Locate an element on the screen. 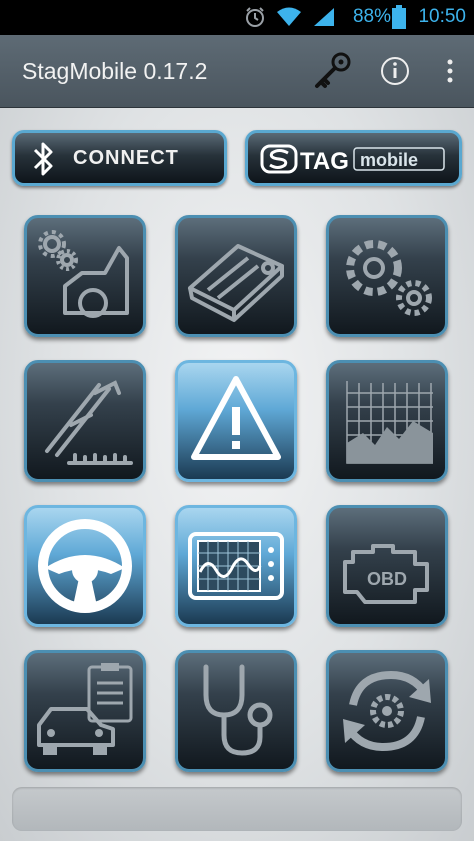 Image resolution: width=474 pixels, height=841 pixels. signal-icon is located at coordinates (324, 17).